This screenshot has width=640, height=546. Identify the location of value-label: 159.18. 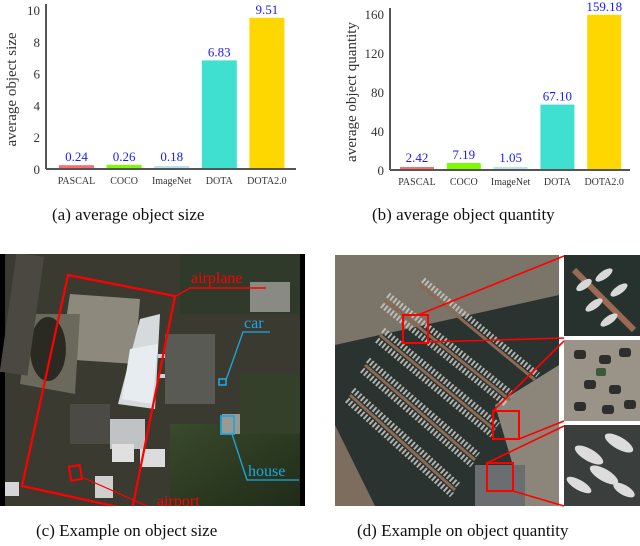
(604, 7).